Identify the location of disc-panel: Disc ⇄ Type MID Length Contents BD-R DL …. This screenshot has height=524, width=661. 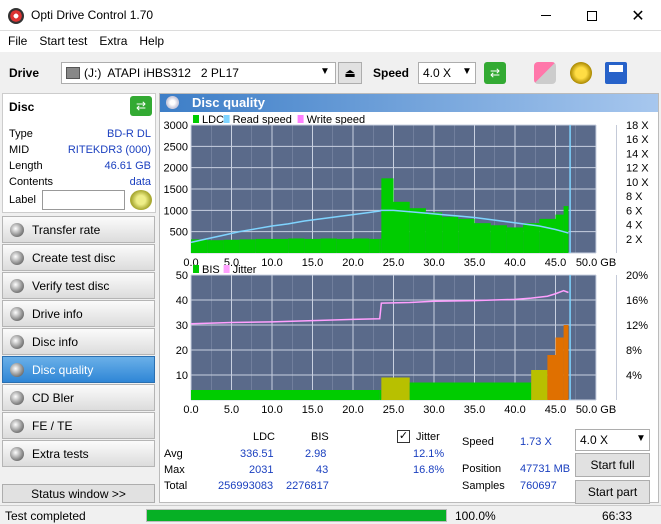
(79, 153).